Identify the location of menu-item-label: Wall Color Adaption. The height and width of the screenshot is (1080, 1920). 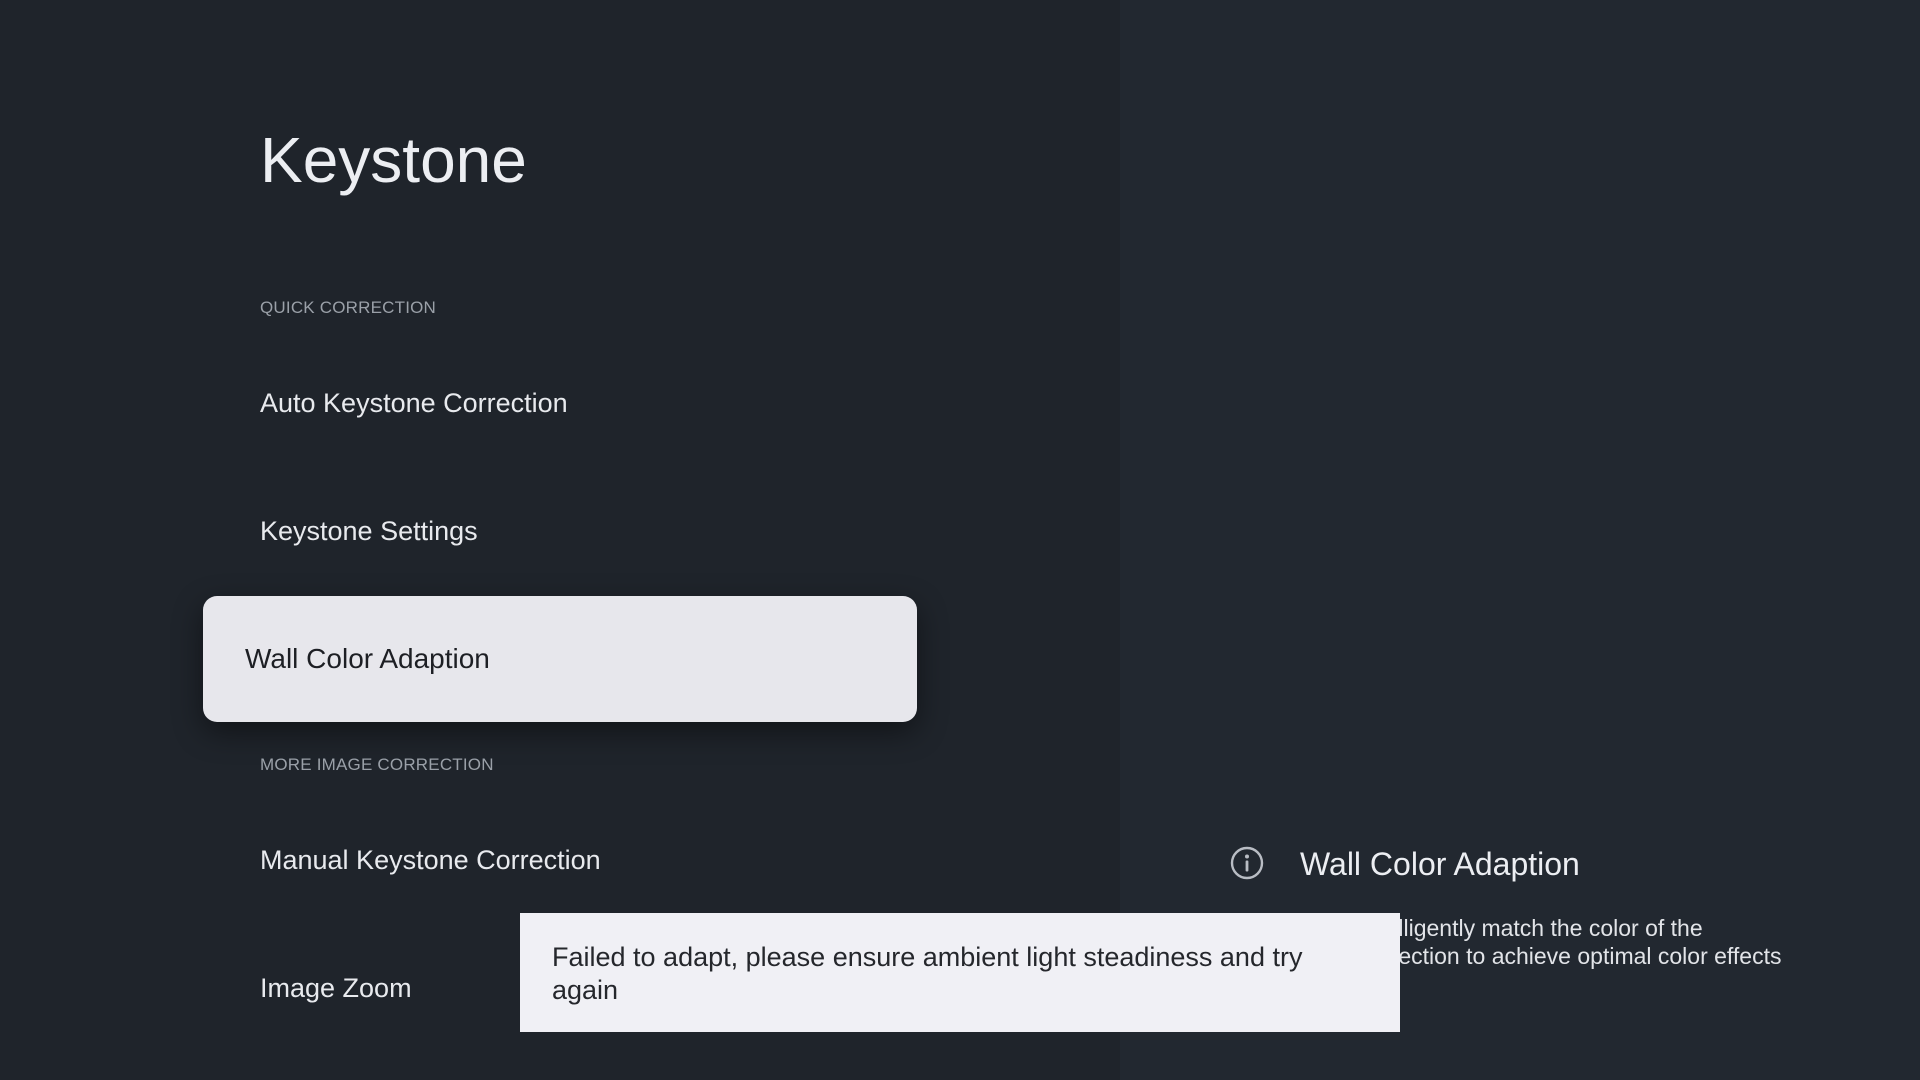
(367, 658).